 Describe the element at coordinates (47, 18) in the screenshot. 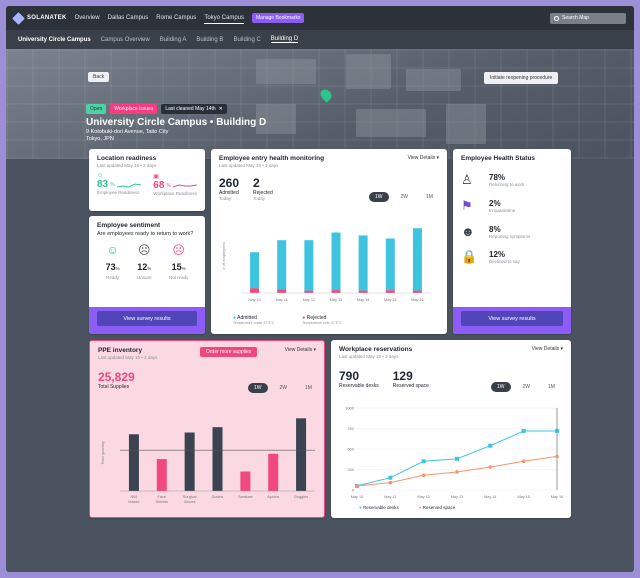

I see `brand-name: SOLANATEK` at that location.